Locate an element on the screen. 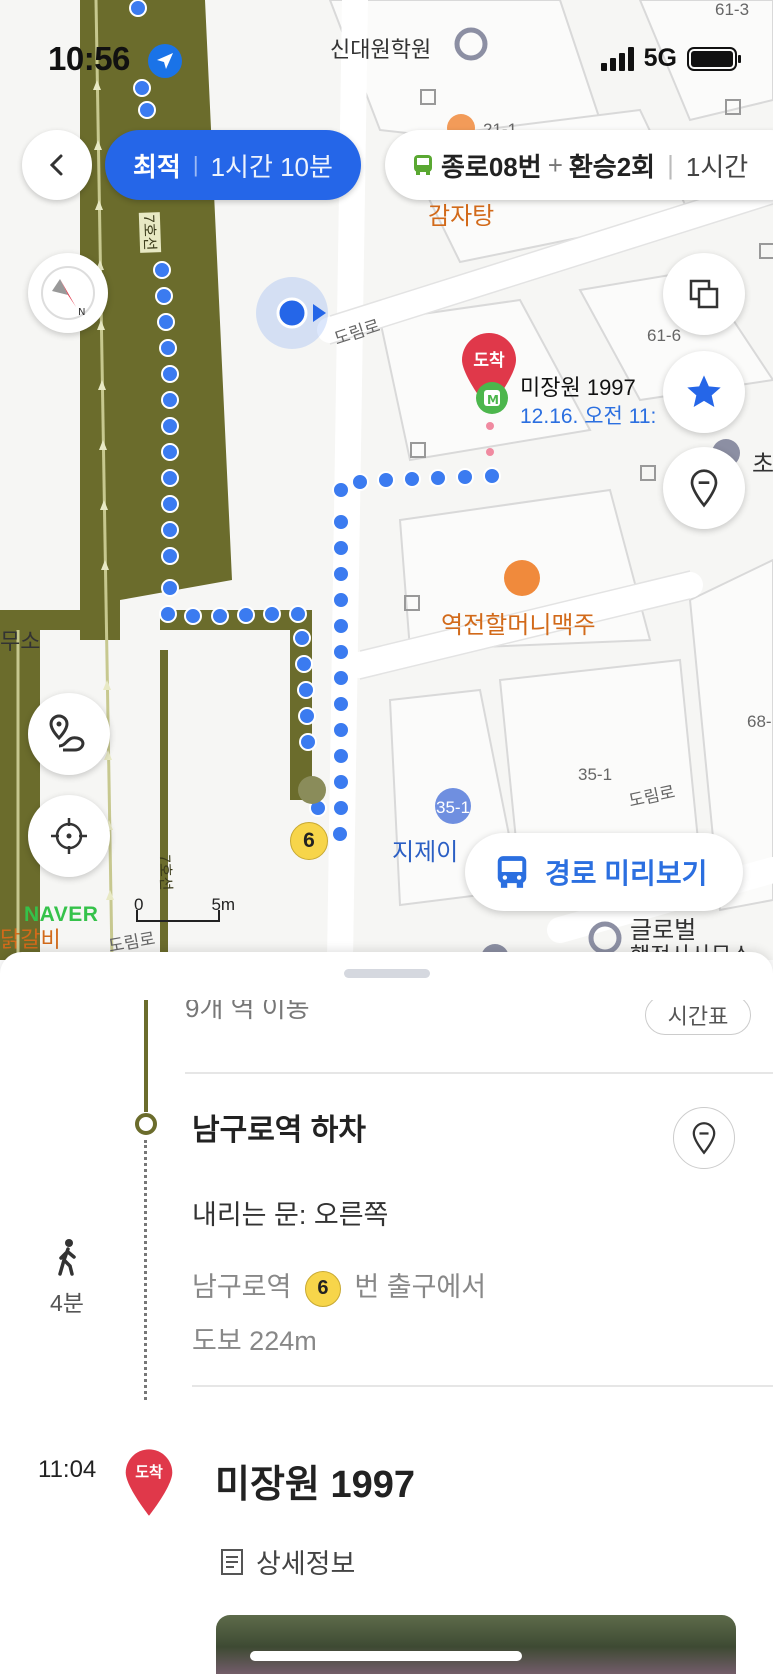 The height and width of the screenshot is (1674, 773). battery-icon is located at coordinates (714, 58).